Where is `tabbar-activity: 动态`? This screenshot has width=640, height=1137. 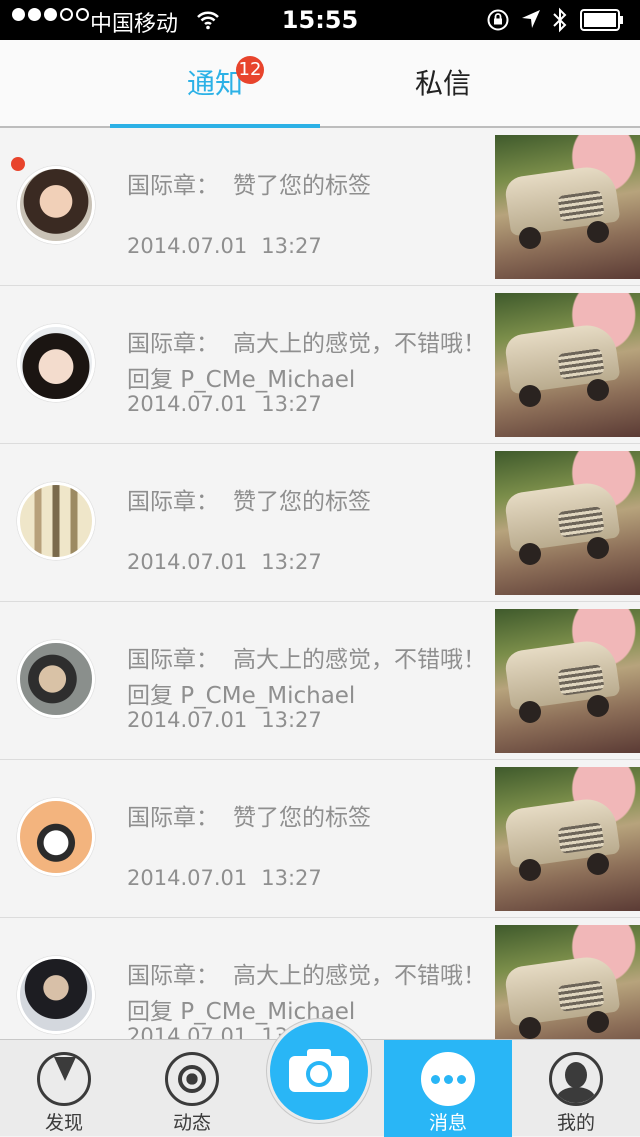
tabbar-activity: 动态 is located at coordinates (192, 1088).